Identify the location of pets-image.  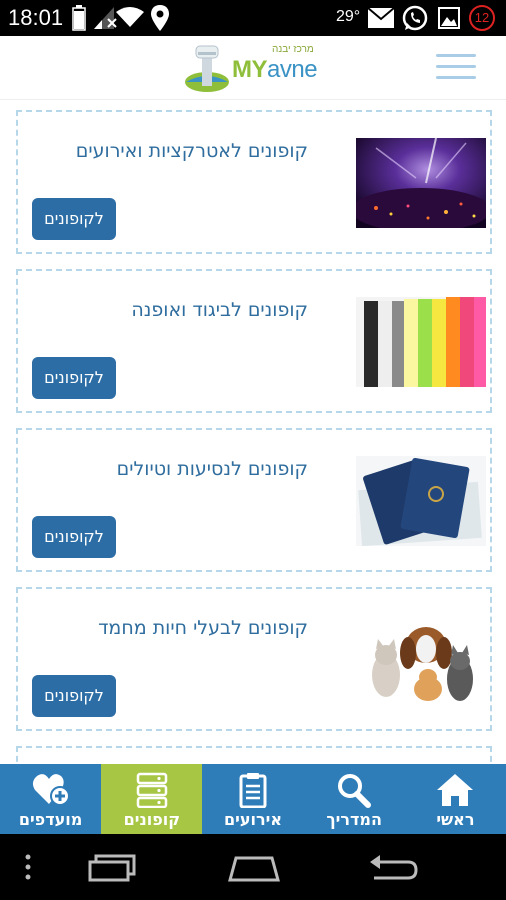
(421, 660).